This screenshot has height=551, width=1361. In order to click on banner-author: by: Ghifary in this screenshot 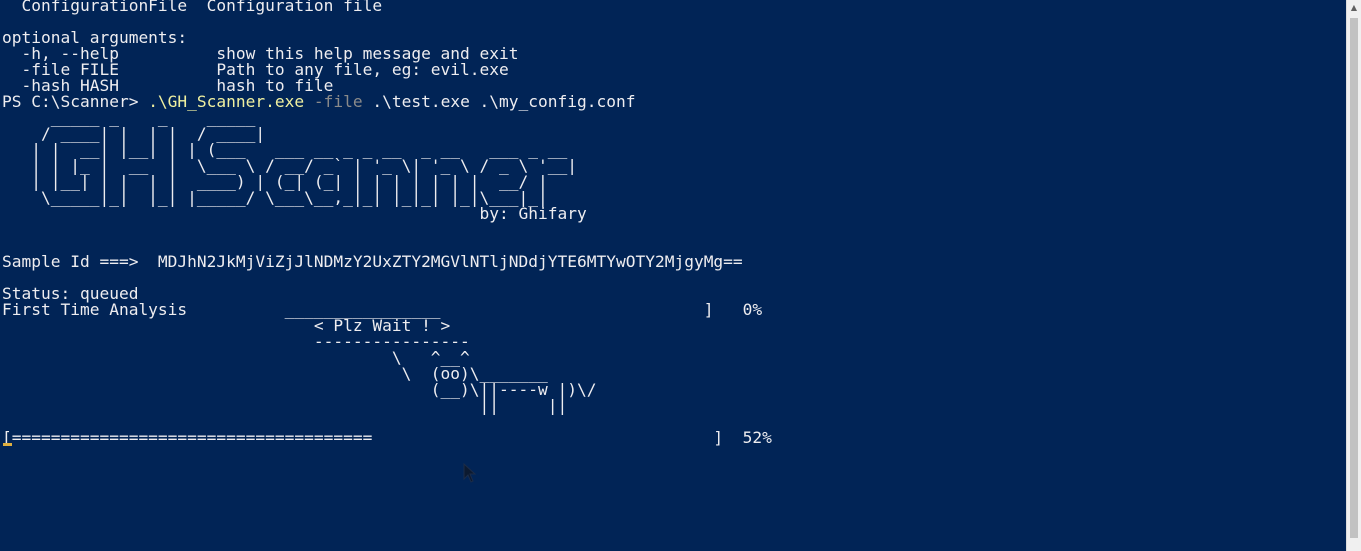, I will do `click(294, 213)`.